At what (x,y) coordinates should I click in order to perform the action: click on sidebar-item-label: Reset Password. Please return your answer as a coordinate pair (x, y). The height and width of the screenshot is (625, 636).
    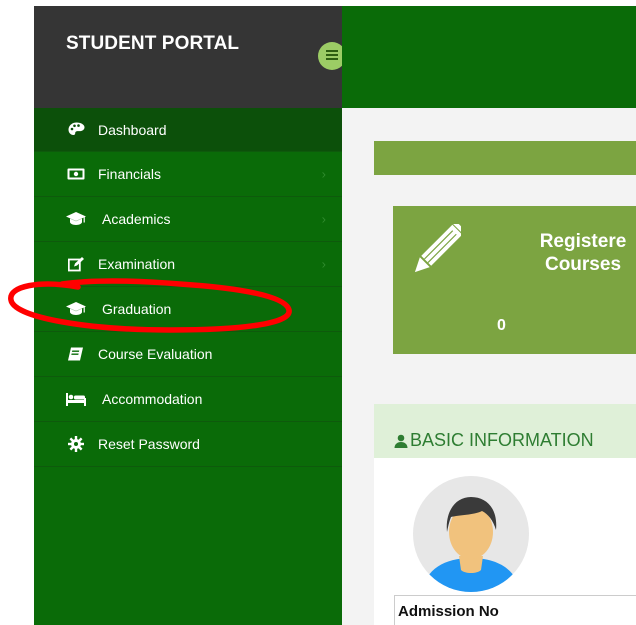
    Looking at the image, I should click on (149, 444).